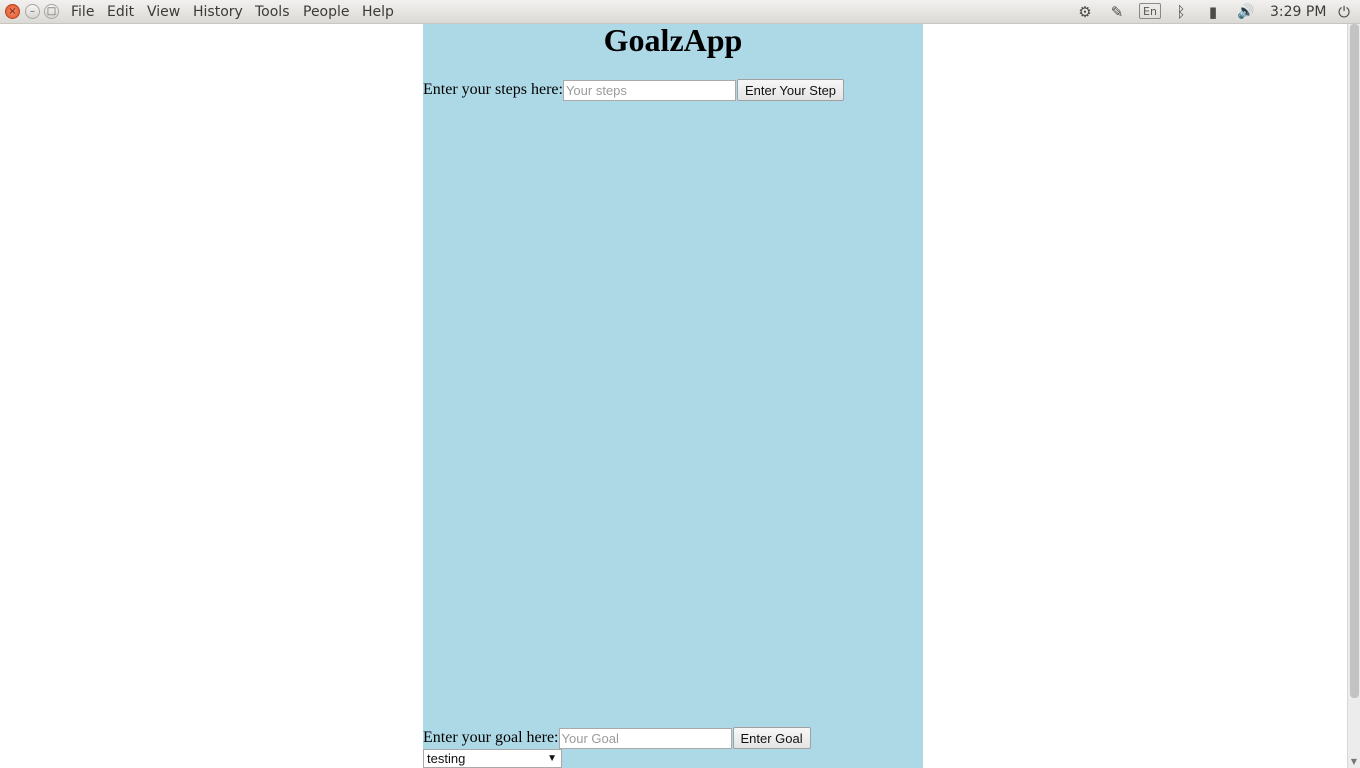 The height and width of the screenshot is (768, 1360). What do you see at coordinates (1354, 361) in the screenshot?
I see `scrollbar-thumb` at bounding box center [1354, 361].